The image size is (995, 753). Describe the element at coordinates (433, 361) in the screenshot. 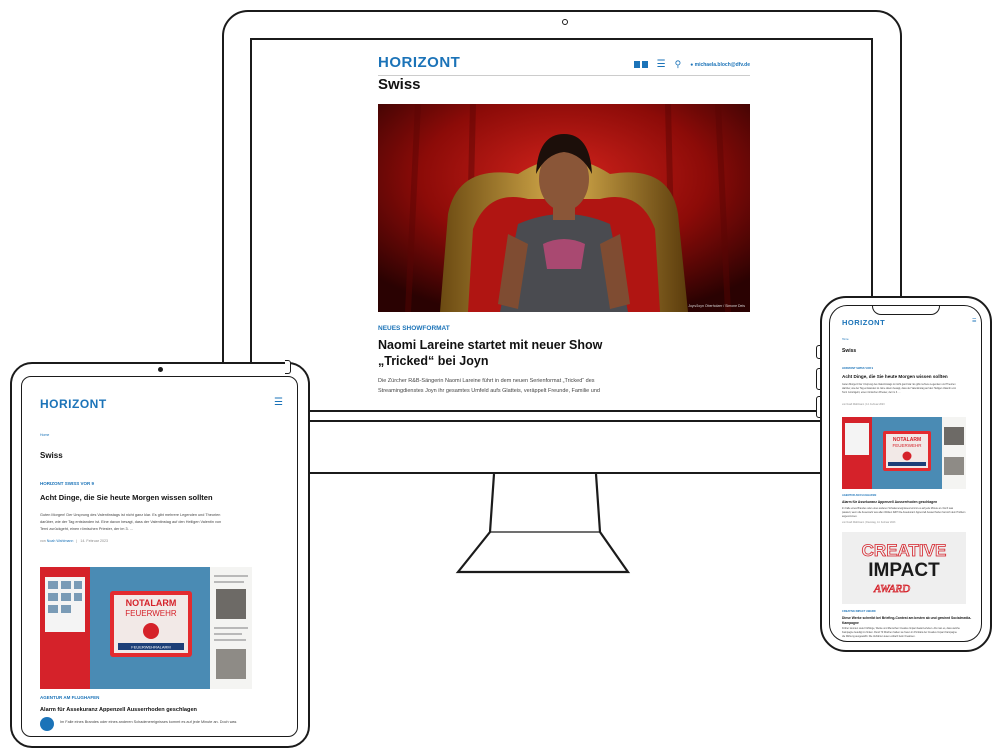

I see `article-title-line: „Tricked“ bei Joyn` at that location.